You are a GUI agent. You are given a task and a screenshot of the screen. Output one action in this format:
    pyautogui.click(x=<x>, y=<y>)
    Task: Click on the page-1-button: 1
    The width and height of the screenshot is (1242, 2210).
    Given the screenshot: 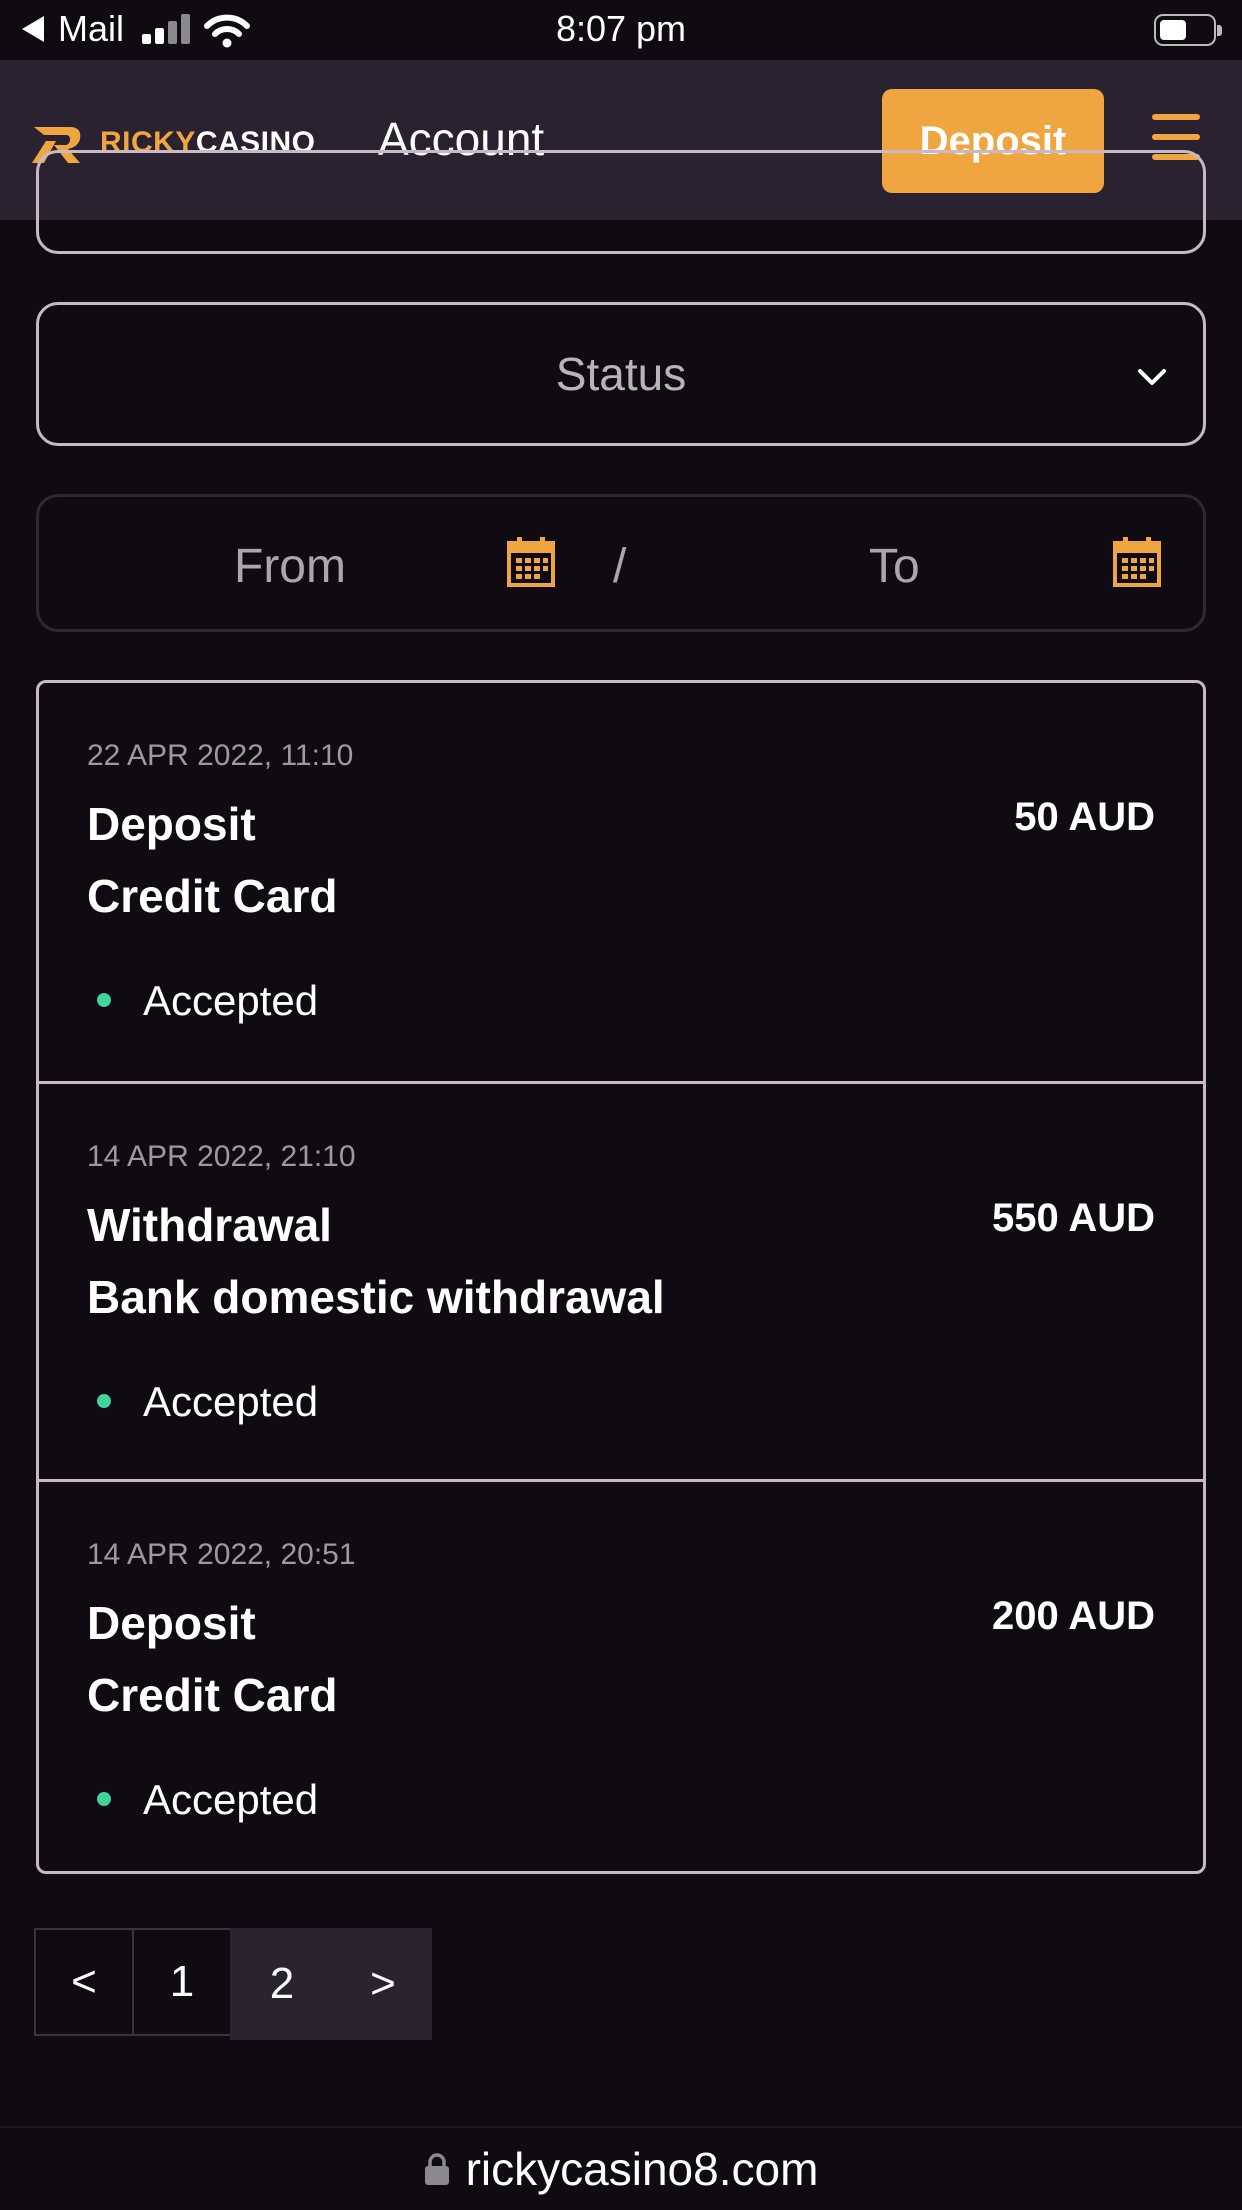 What is the action you would take?
    pyautogui.click(x=182, y=1982)
    